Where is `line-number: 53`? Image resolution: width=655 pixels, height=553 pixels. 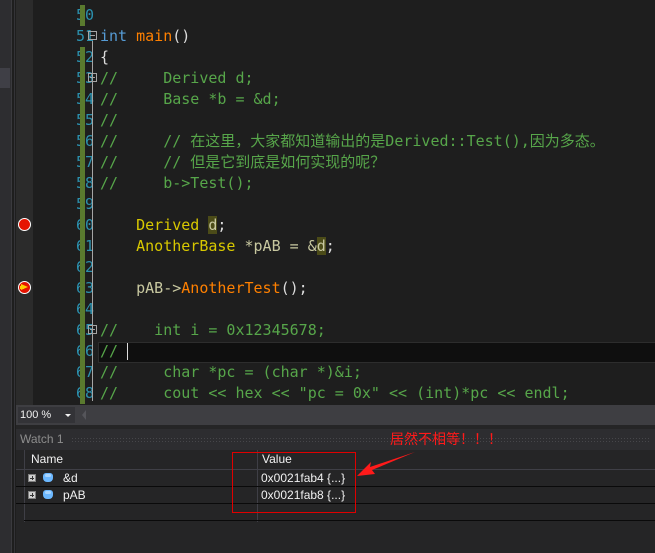 line-number: 53 is located at coordinates (66, 78).